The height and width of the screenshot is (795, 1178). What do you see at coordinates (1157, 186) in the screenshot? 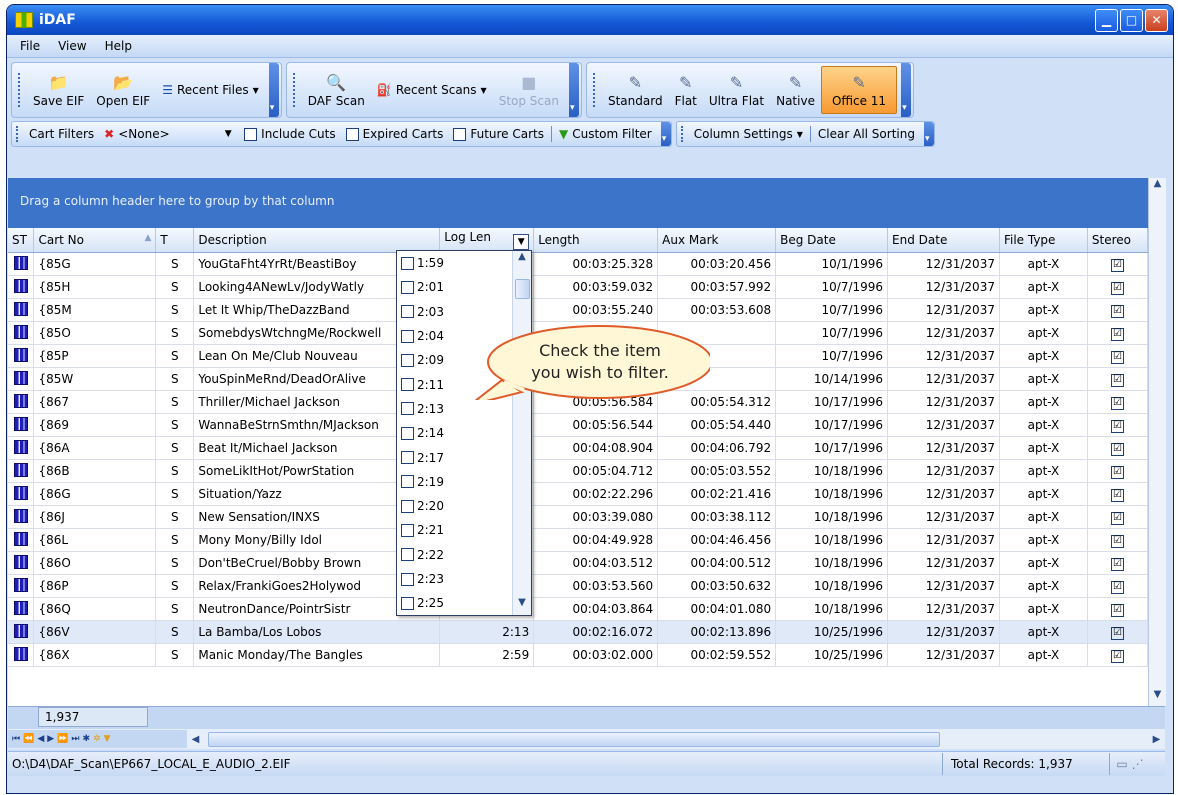
I see `scroll-up-icon: ▲` at bounding box center [1157, 186].